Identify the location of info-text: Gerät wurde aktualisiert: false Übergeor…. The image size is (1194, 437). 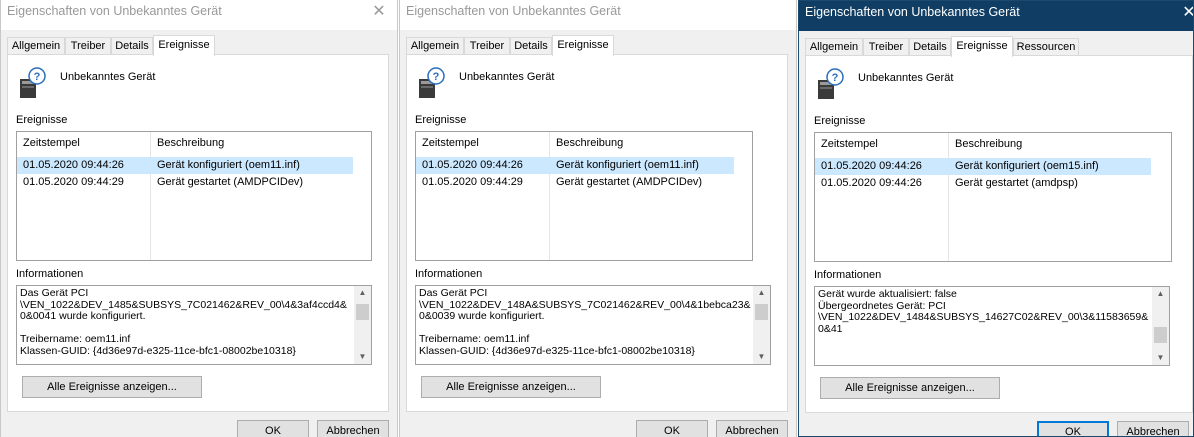
(983, 311).